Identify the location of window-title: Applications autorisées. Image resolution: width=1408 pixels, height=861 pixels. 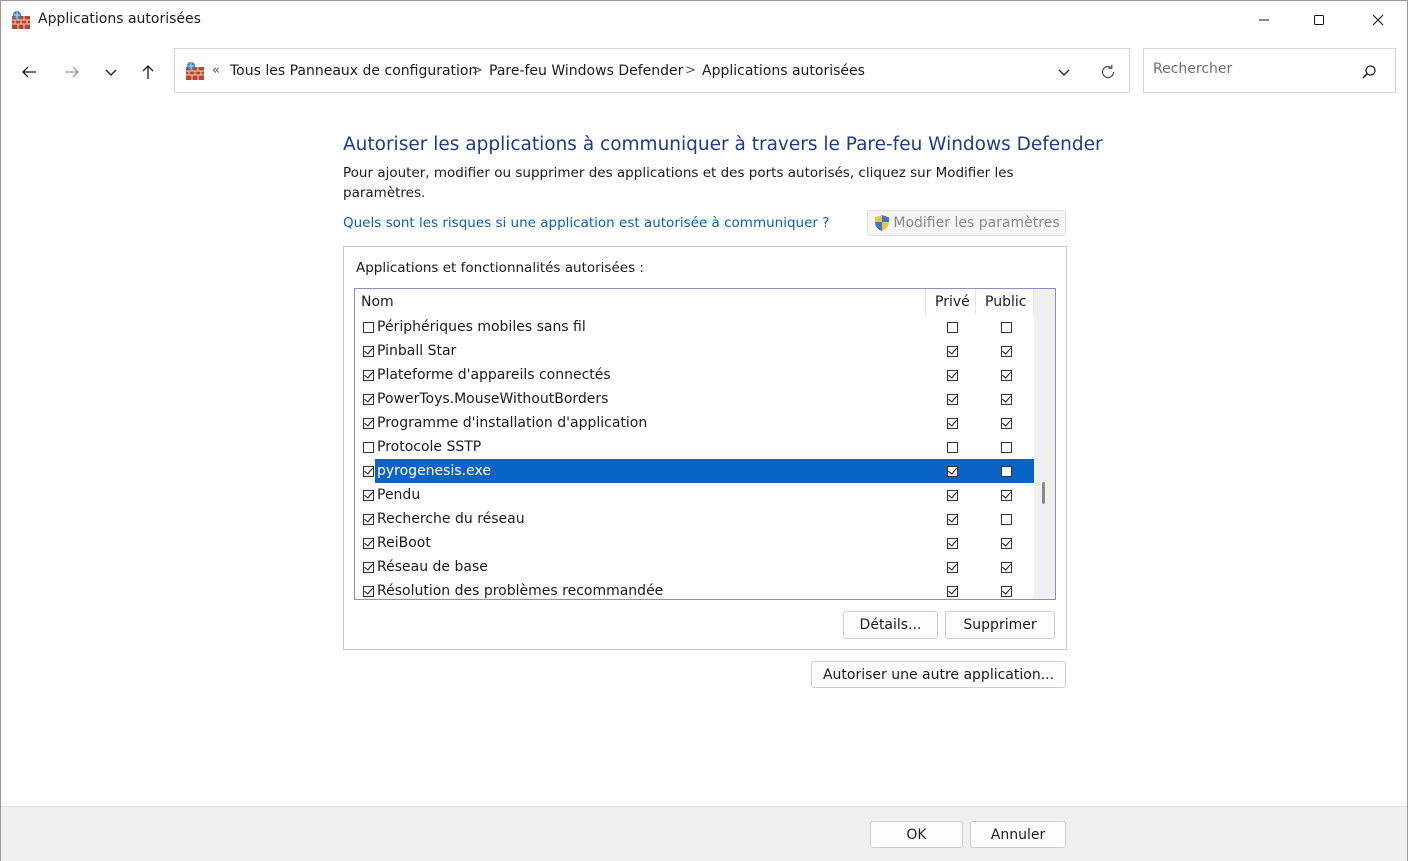
(119, 19).